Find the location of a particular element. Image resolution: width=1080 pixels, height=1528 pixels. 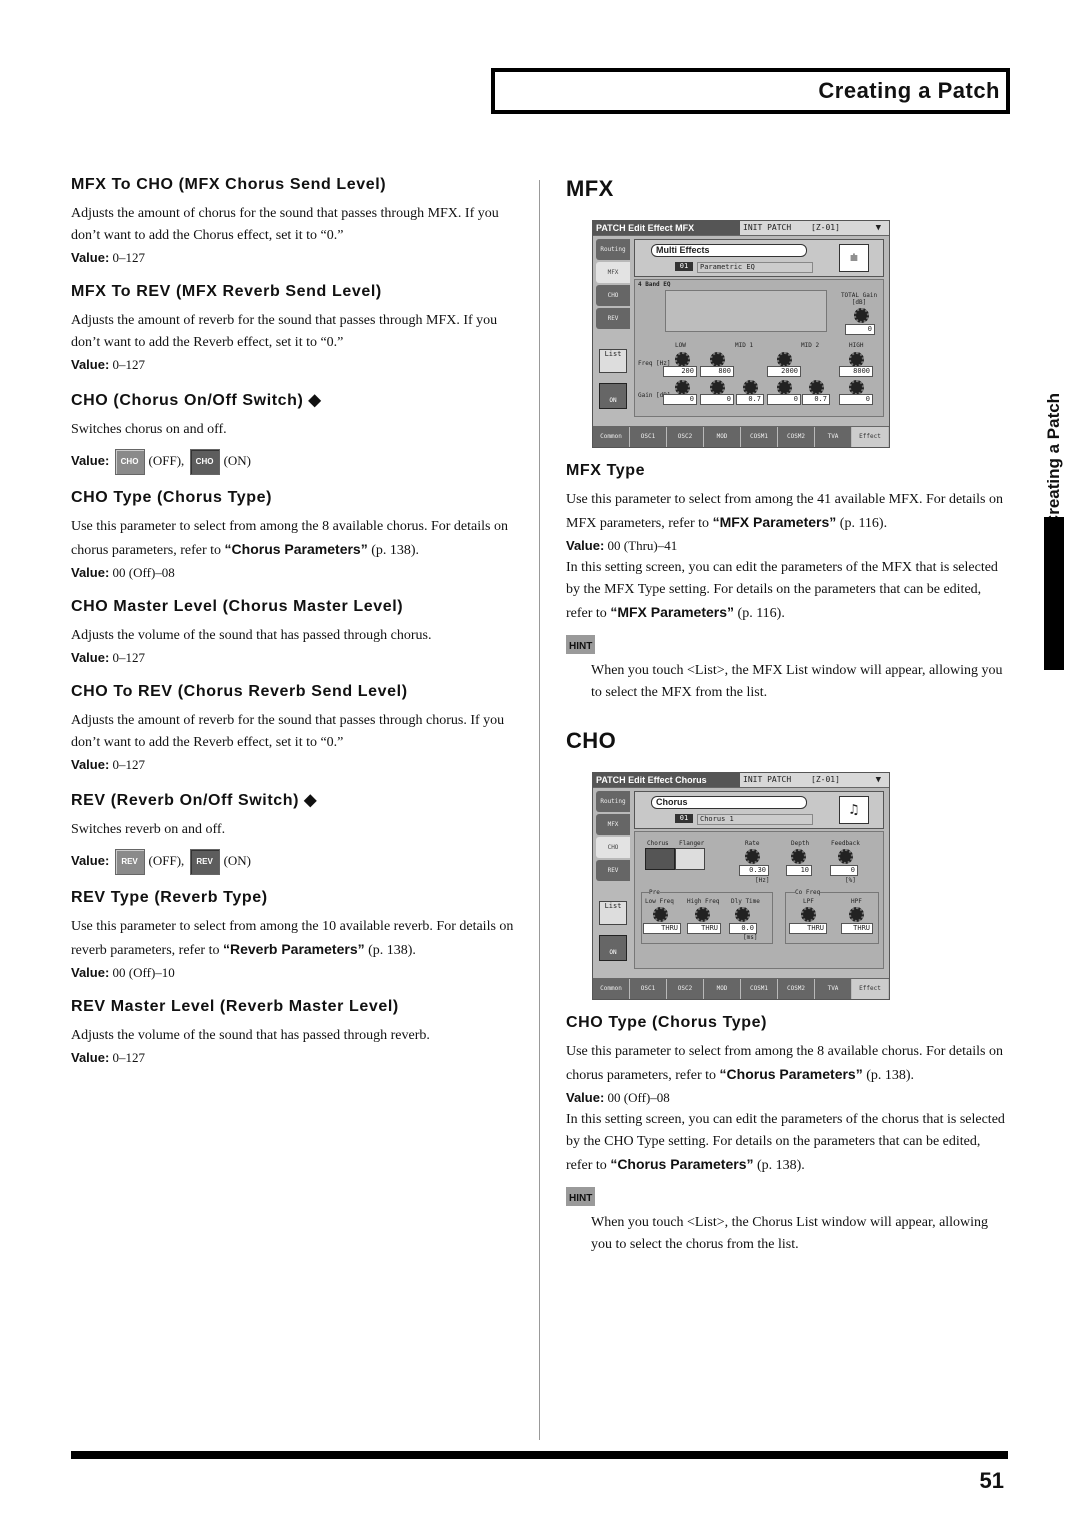

feedback-knob is located at coordinates (845, 856).